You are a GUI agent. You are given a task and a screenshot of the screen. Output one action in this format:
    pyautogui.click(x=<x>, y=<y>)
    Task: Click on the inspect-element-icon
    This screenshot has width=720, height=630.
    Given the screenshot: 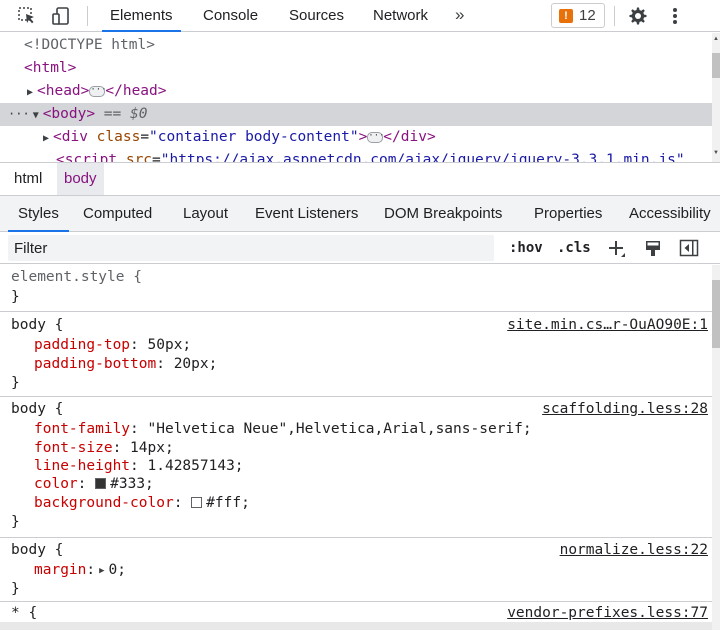 What is the action you would take?
    pyautogui.click(x=27, y=16)
    